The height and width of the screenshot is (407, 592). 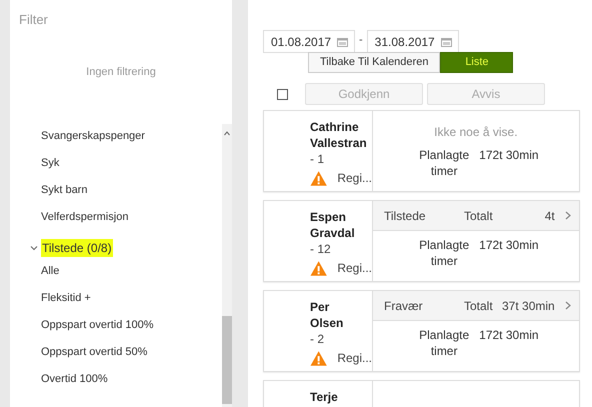 I want to click on summary-row: Fravær Totalt 37t 30min, so click(x=476, y=306).